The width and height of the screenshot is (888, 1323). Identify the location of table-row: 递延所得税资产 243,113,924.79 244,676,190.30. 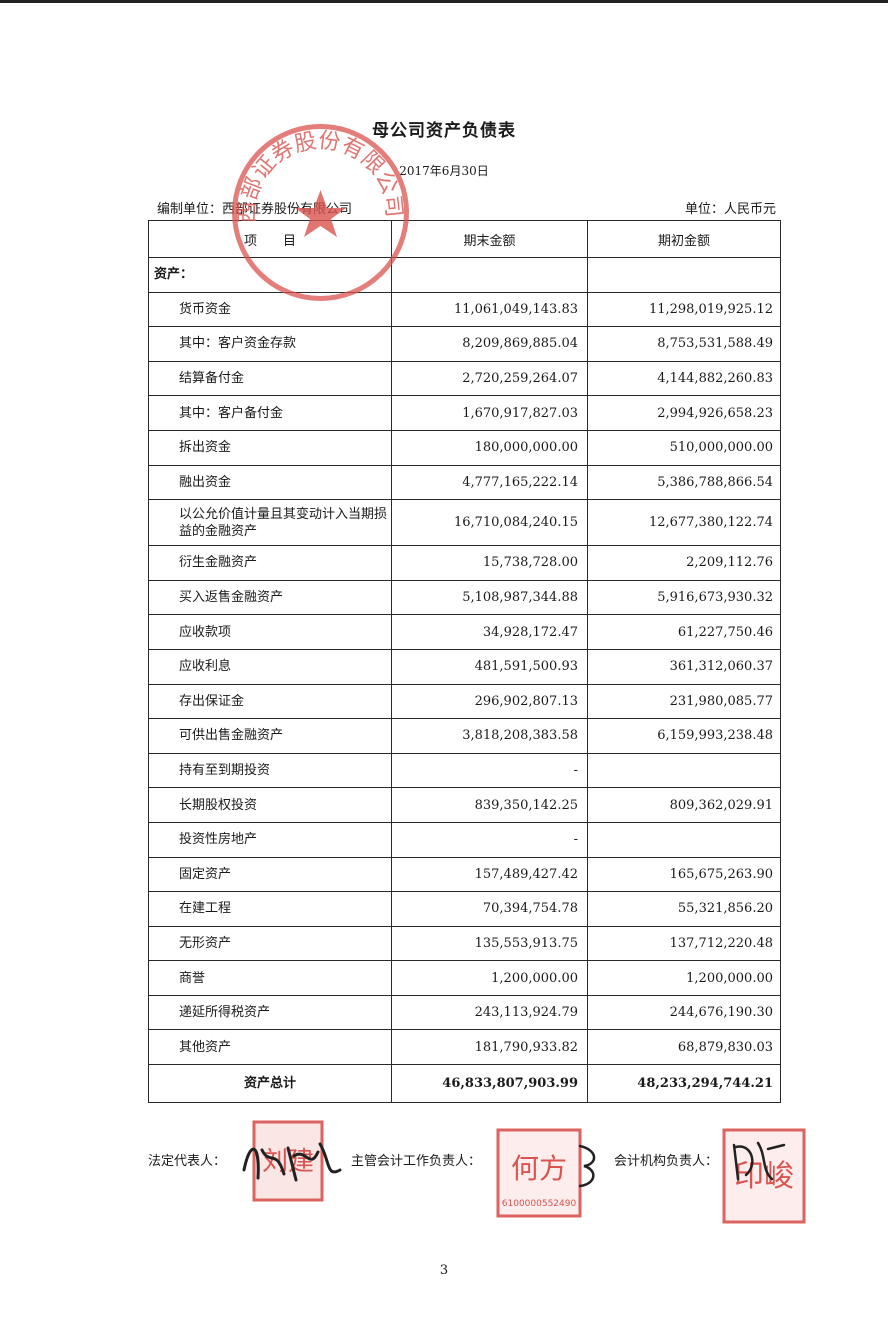
(464, 1012).